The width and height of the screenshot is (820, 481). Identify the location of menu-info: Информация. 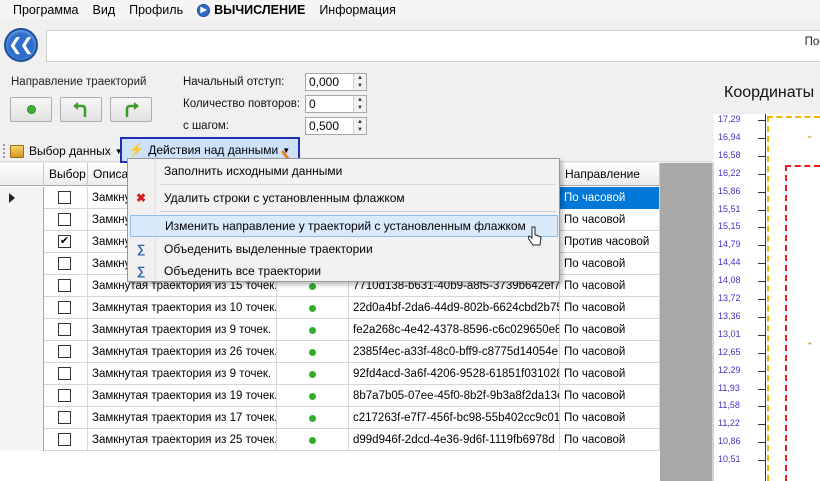
(357, 10).